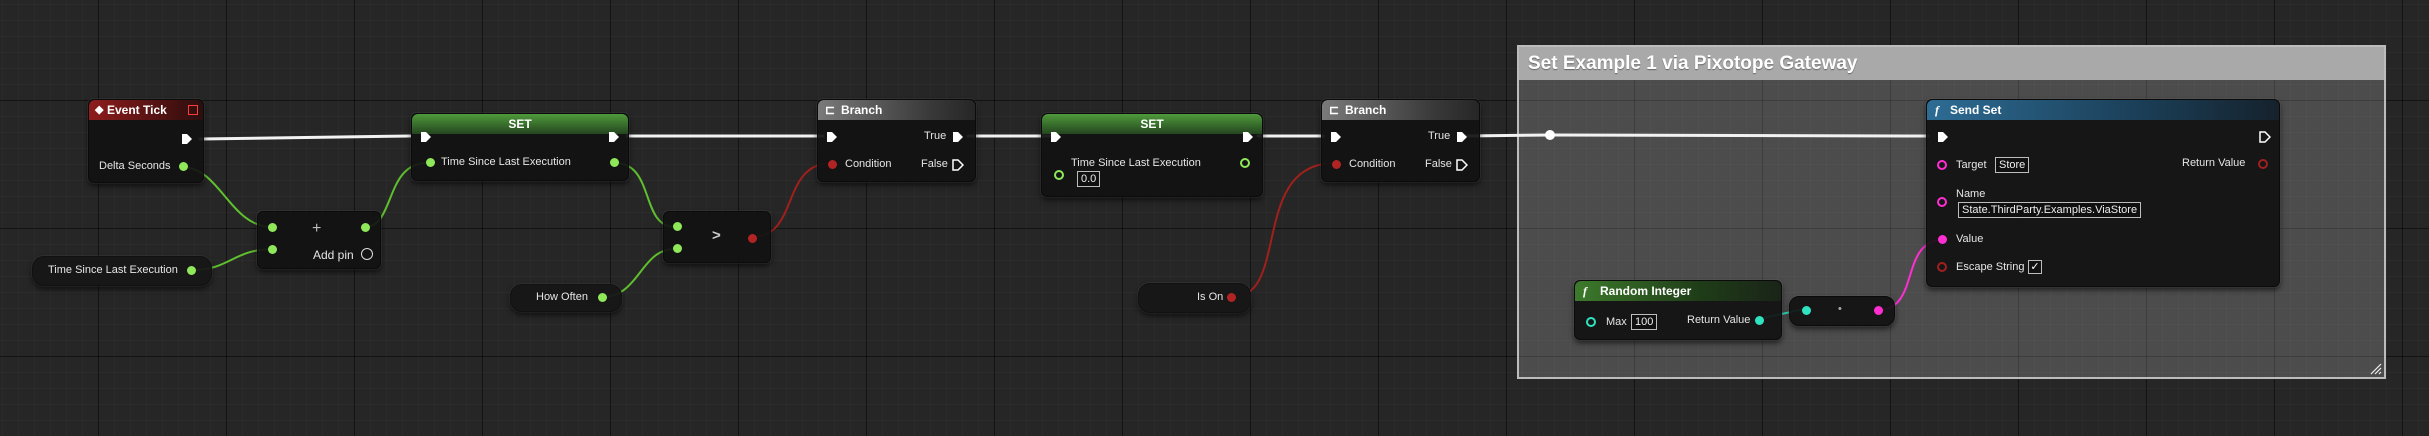 The width and height of the screenshot is (2429, 436). Describe the element at coordinates (1059, 175) in the screenshot. I see `set-2-input-pin` at that location.